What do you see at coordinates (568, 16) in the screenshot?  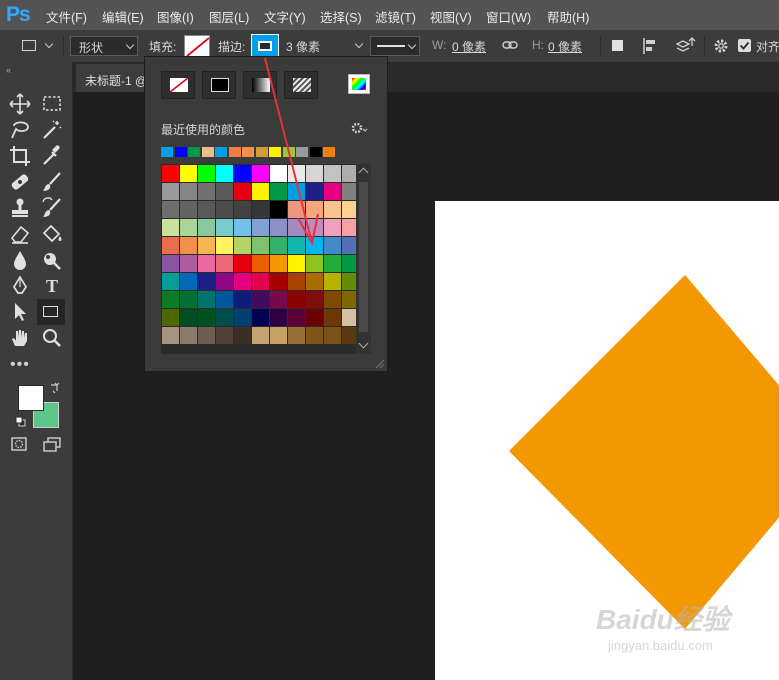 I see `menu-help: 帮助(H)` at bounding box center [568, 16].